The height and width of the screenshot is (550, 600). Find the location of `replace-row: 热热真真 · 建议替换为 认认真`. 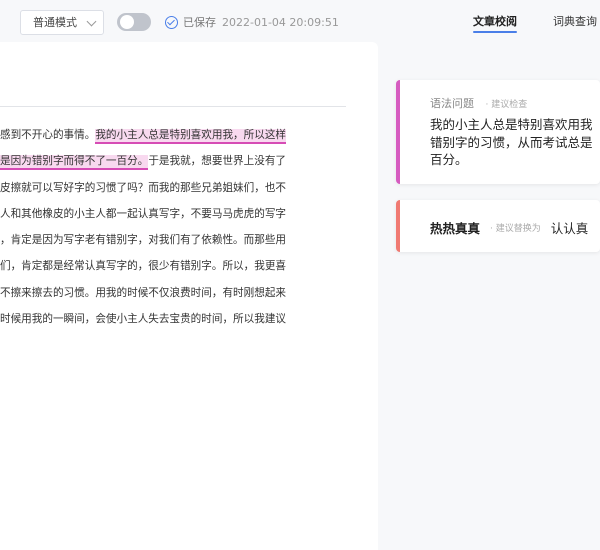

replace-row: 热热真真 · 建议替换为 认认真 is located at coordinates (509, 227).